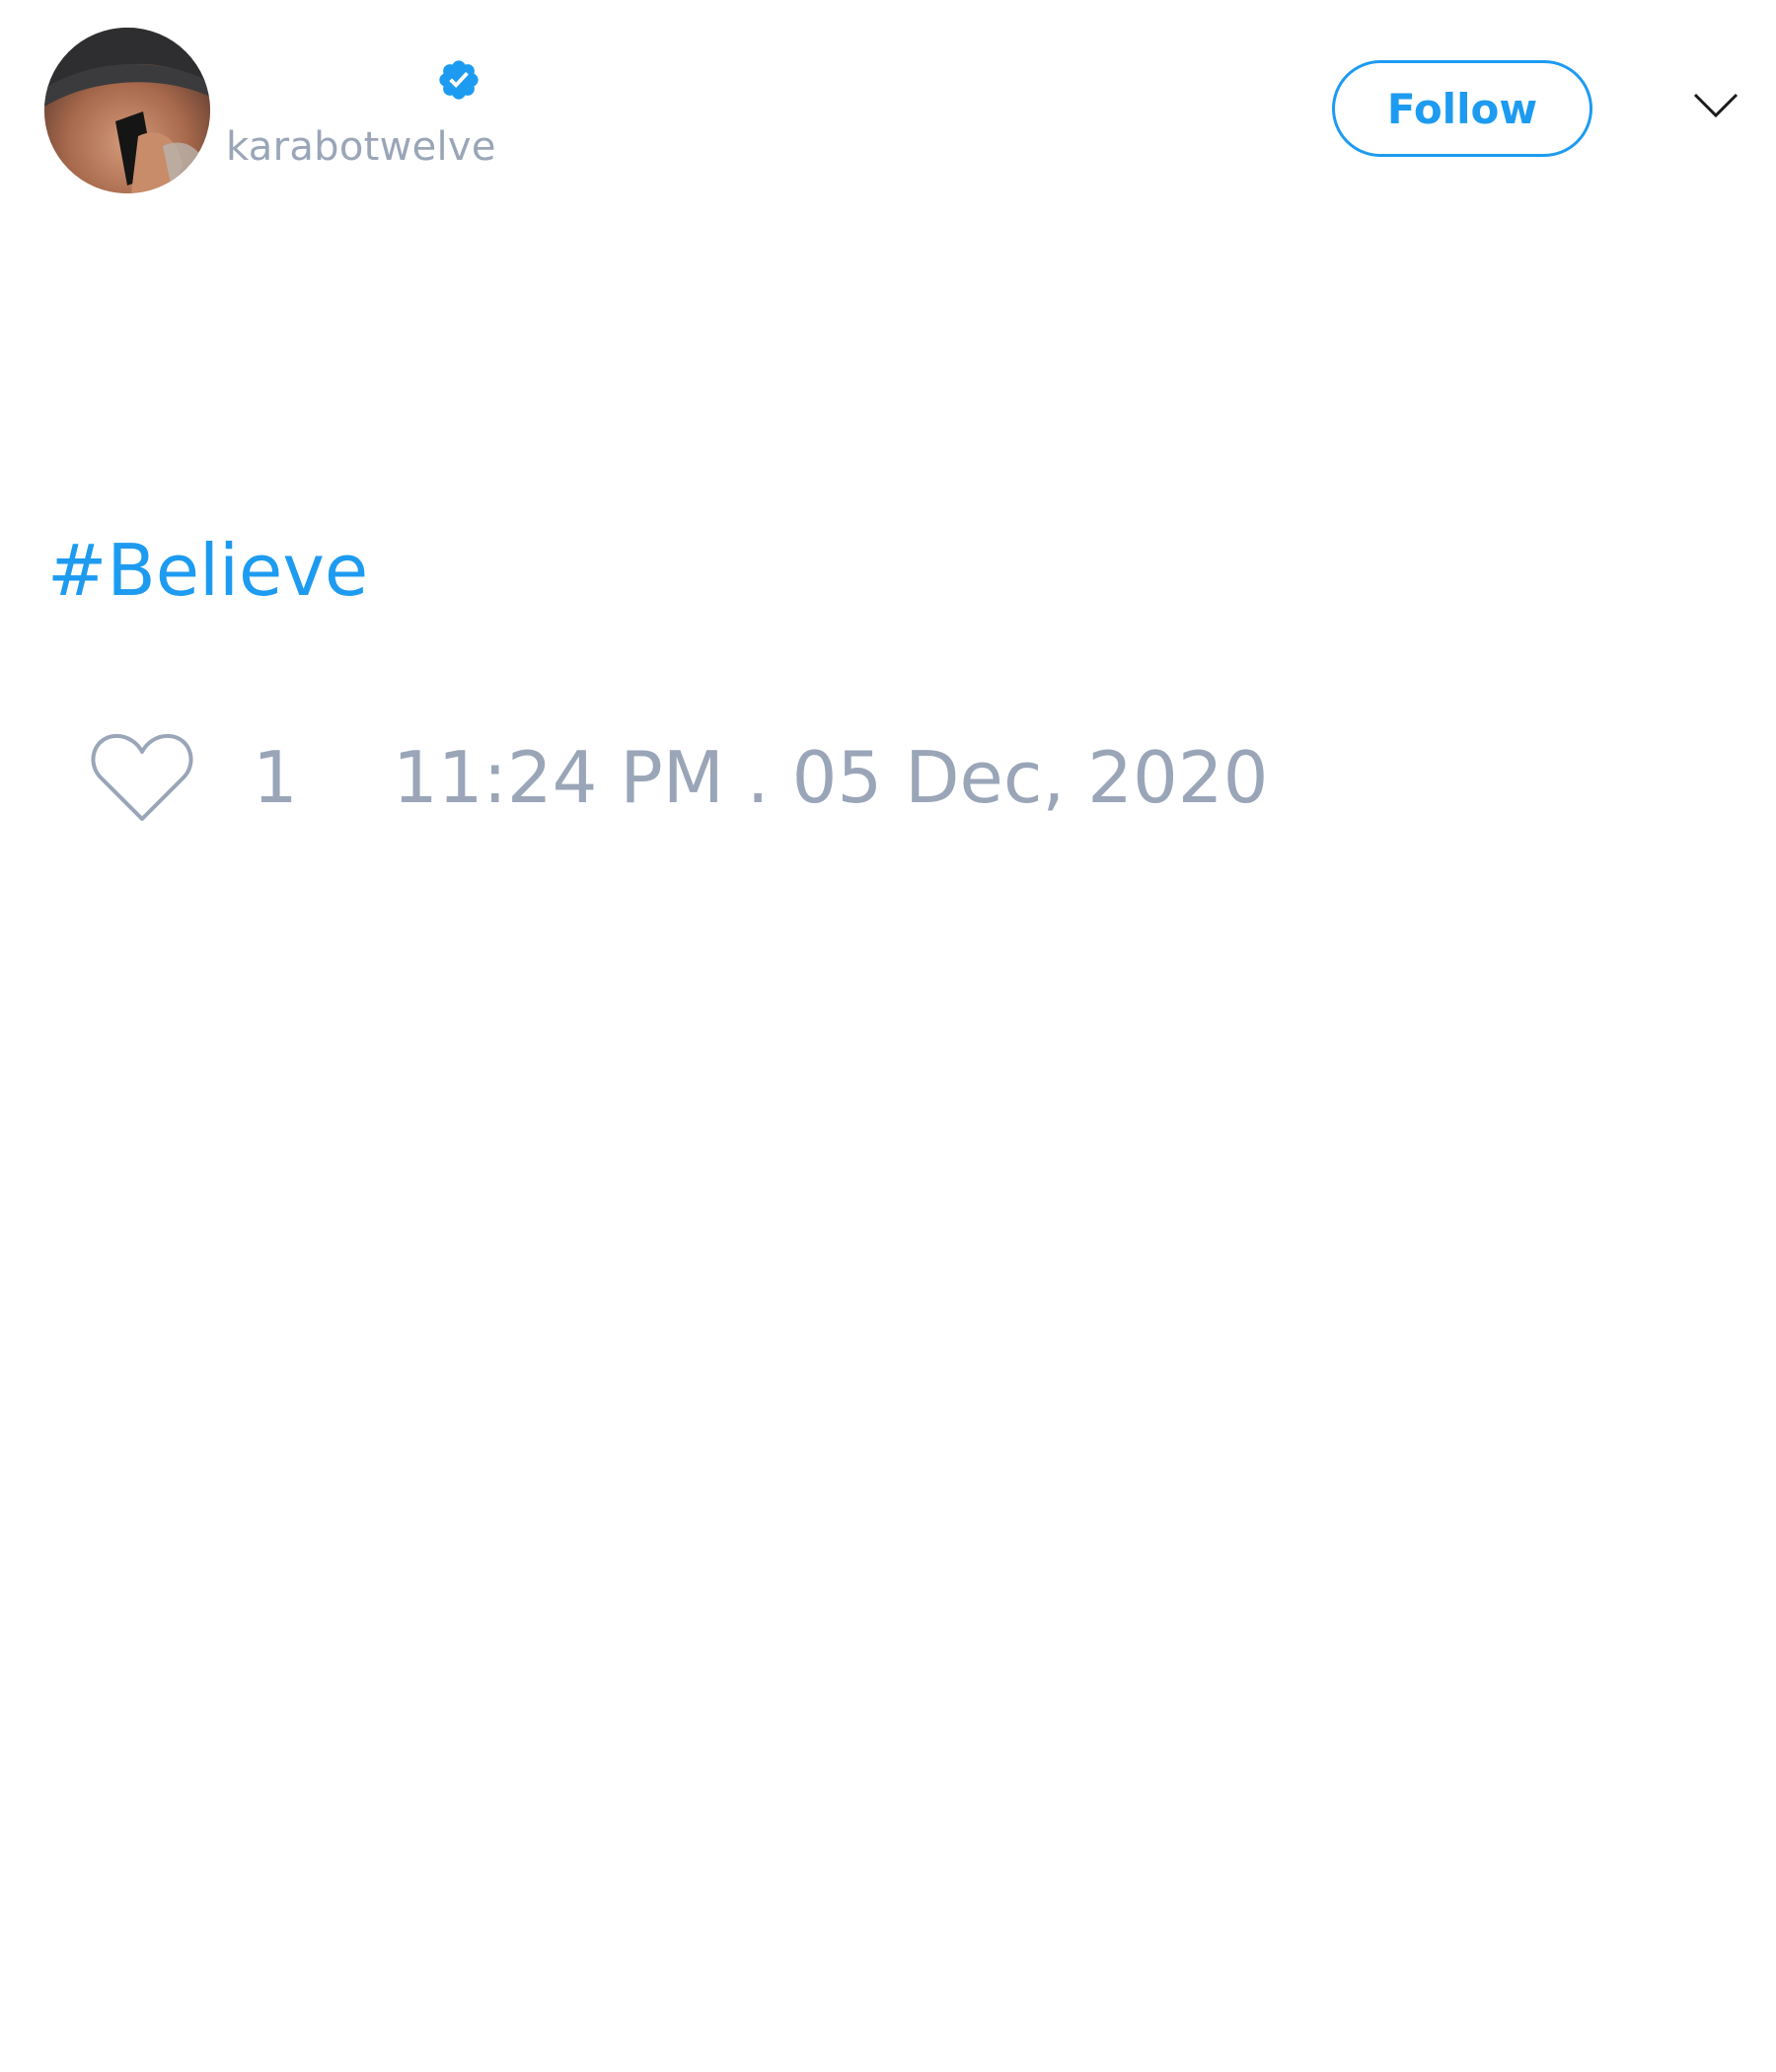  I want to click on follow-button: Follow, so click(1462, 109).